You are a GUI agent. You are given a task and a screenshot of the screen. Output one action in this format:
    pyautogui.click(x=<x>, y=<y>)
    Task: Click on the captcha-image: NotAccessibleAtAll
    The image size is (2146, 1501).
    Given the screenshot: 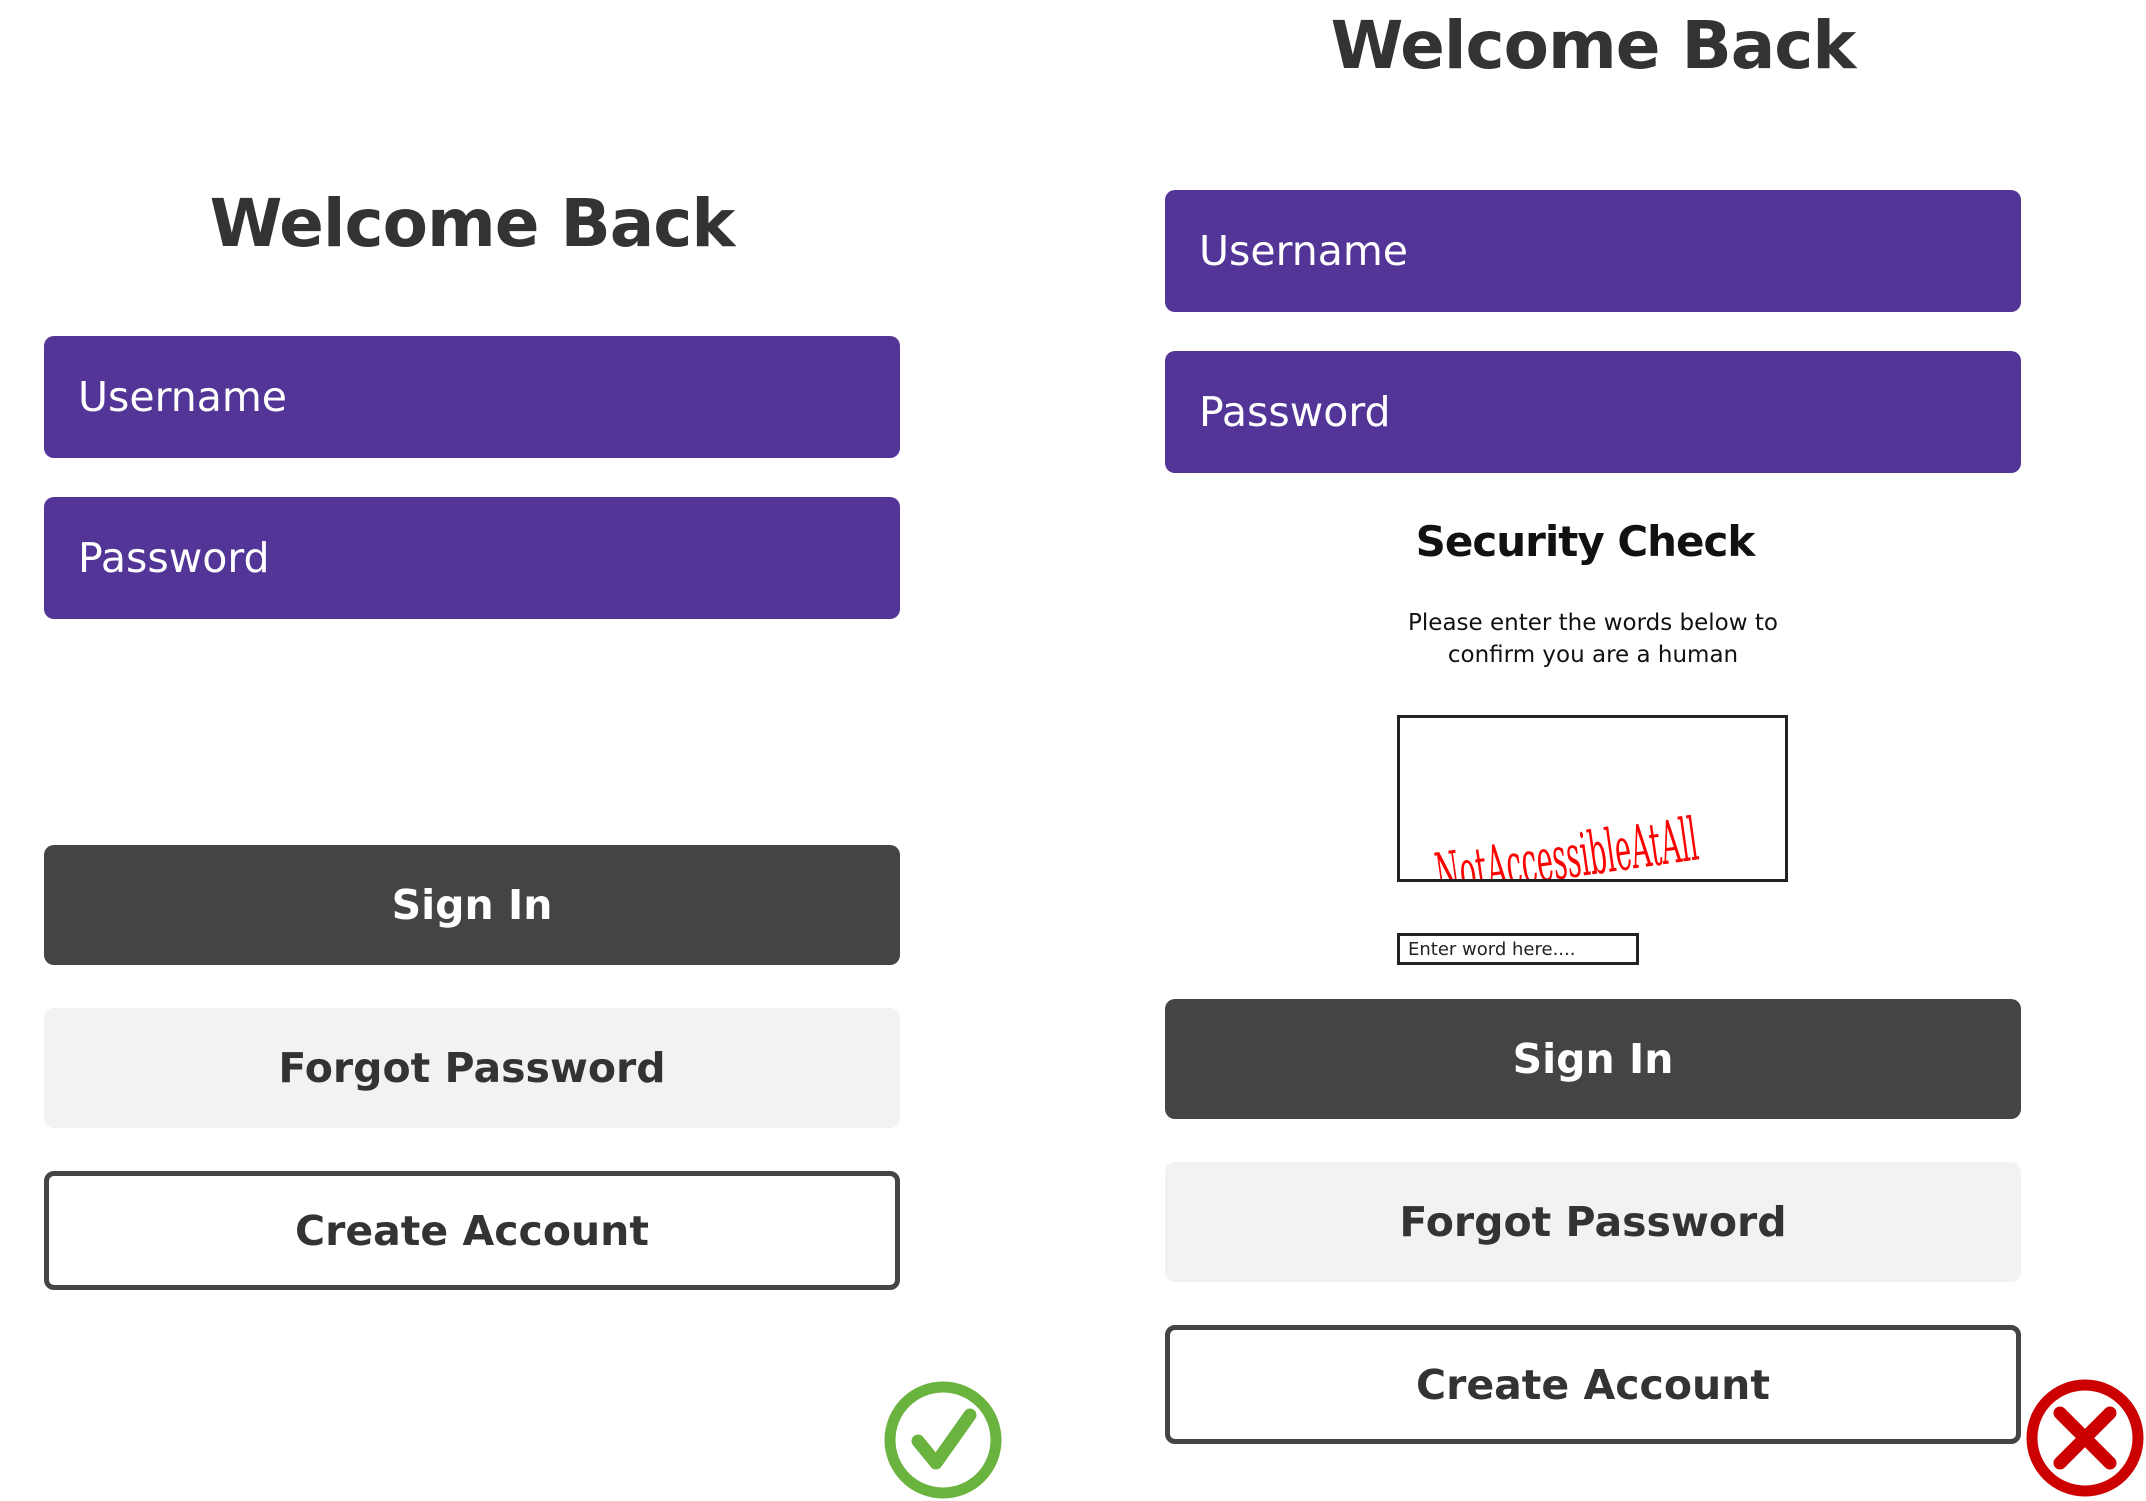 What is the action you would take?
    pyautogui.click(x=1592, y=812)
    